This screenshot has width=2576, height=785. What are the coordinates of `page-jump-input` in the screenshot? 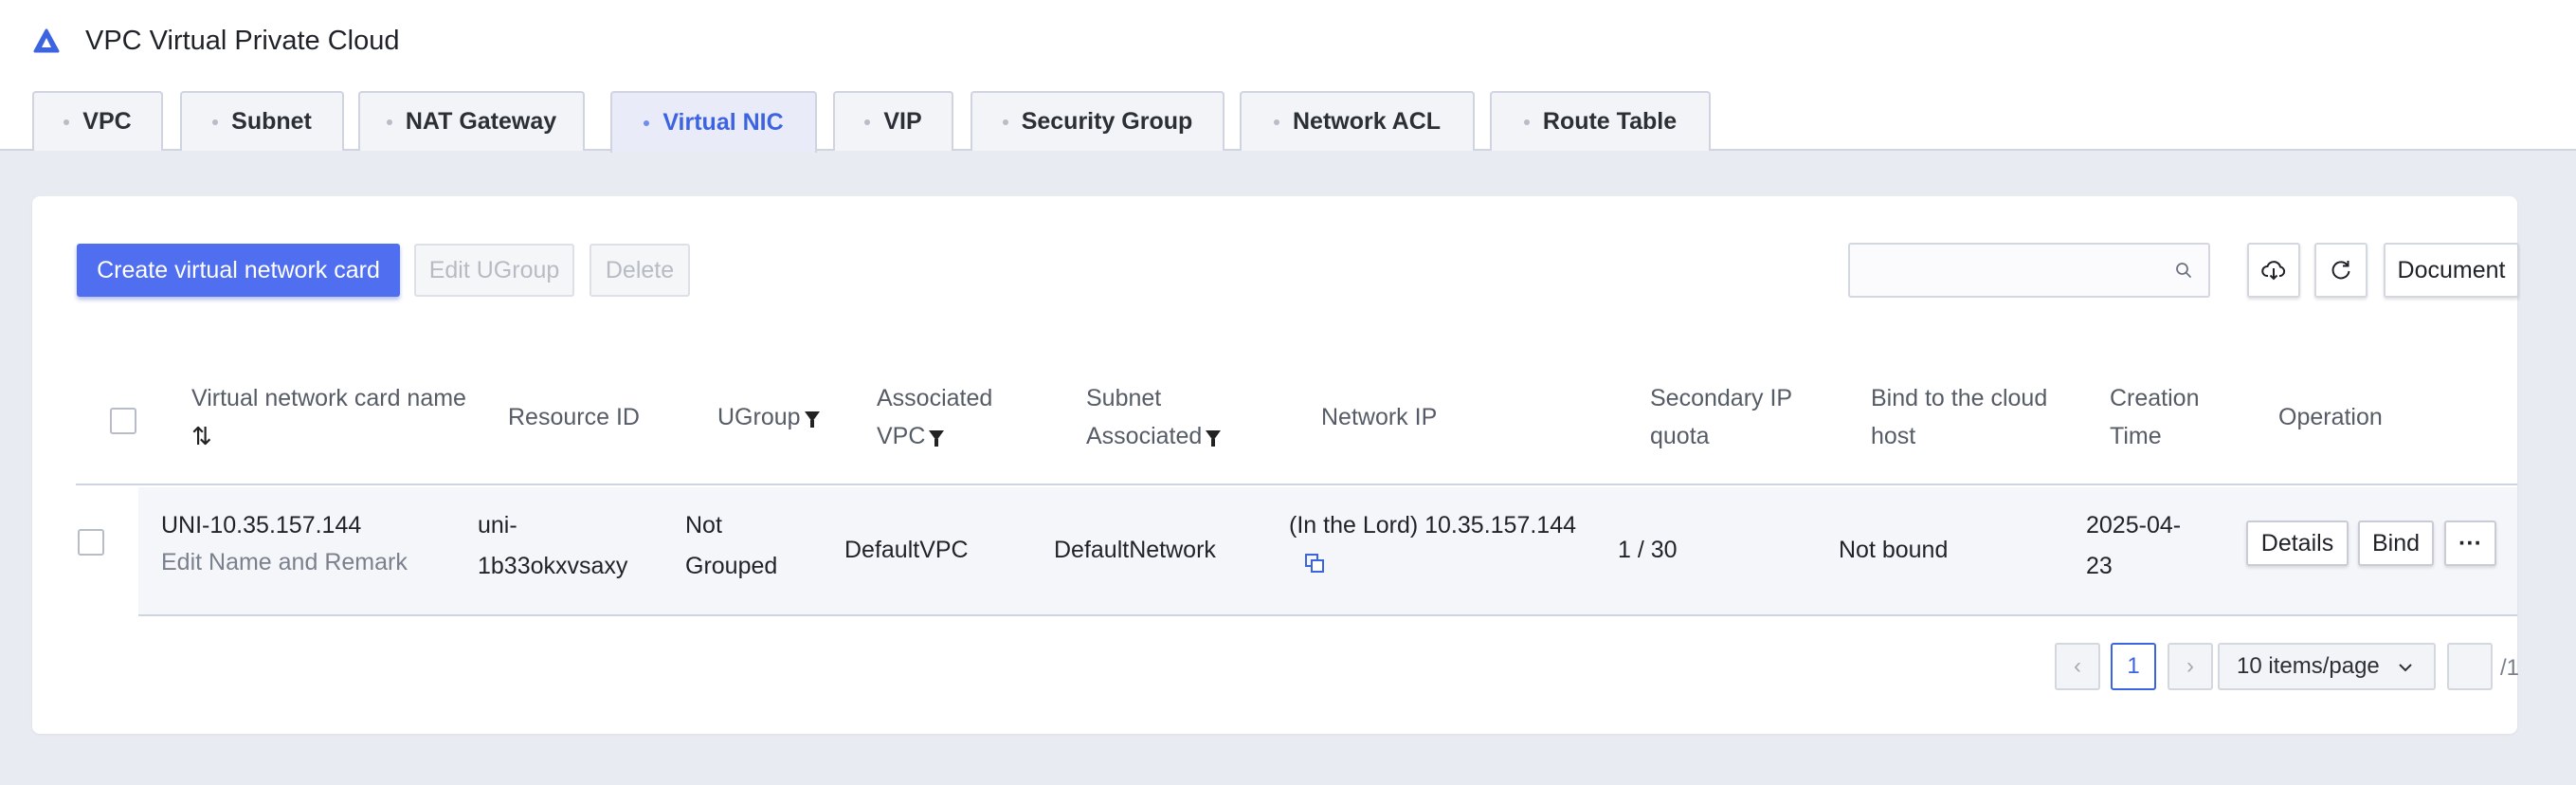 It's located at (2470, 666).